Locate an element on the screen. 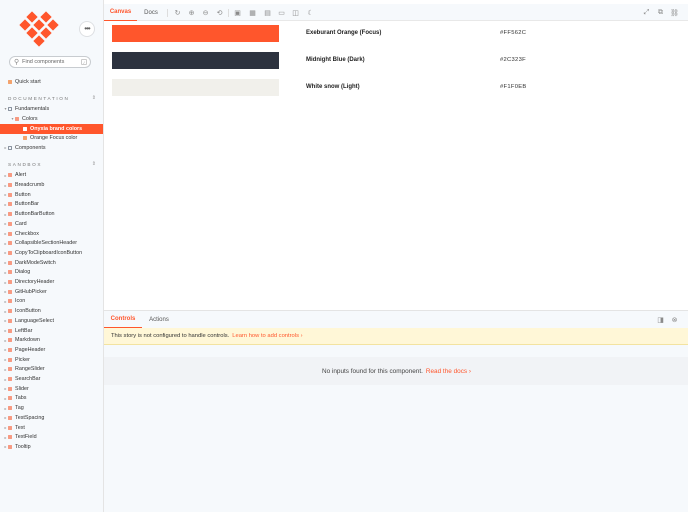 The image size is (688, 512). grid-icon: ▦ is located at coordinates (252, 12).